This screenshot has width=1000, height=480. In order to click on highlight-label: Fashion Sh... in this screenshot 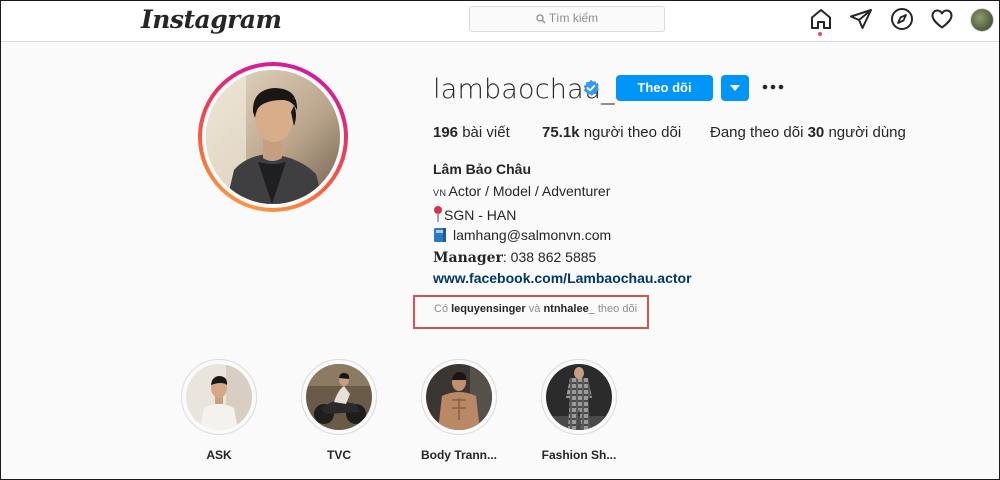, I will do `click(579, 455)`.